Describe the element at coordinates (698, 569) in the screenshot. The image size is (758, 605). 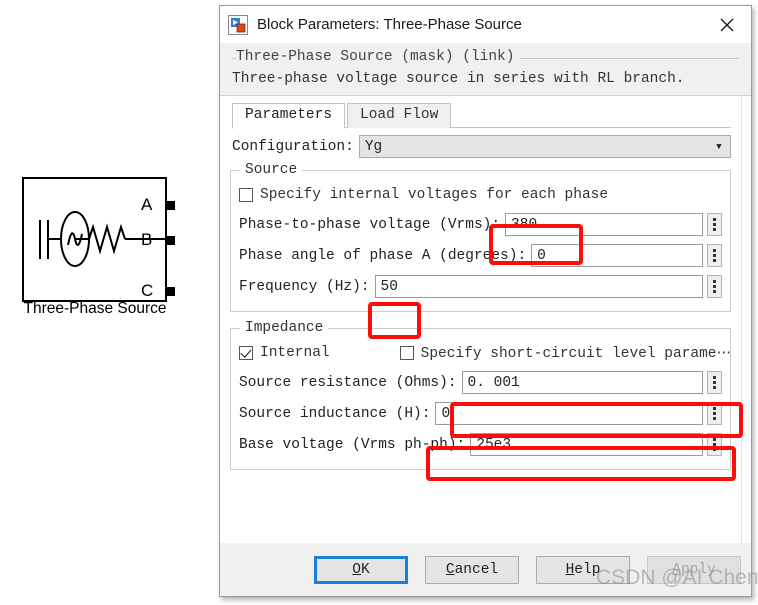
I see `apply-label: pply` at that location.